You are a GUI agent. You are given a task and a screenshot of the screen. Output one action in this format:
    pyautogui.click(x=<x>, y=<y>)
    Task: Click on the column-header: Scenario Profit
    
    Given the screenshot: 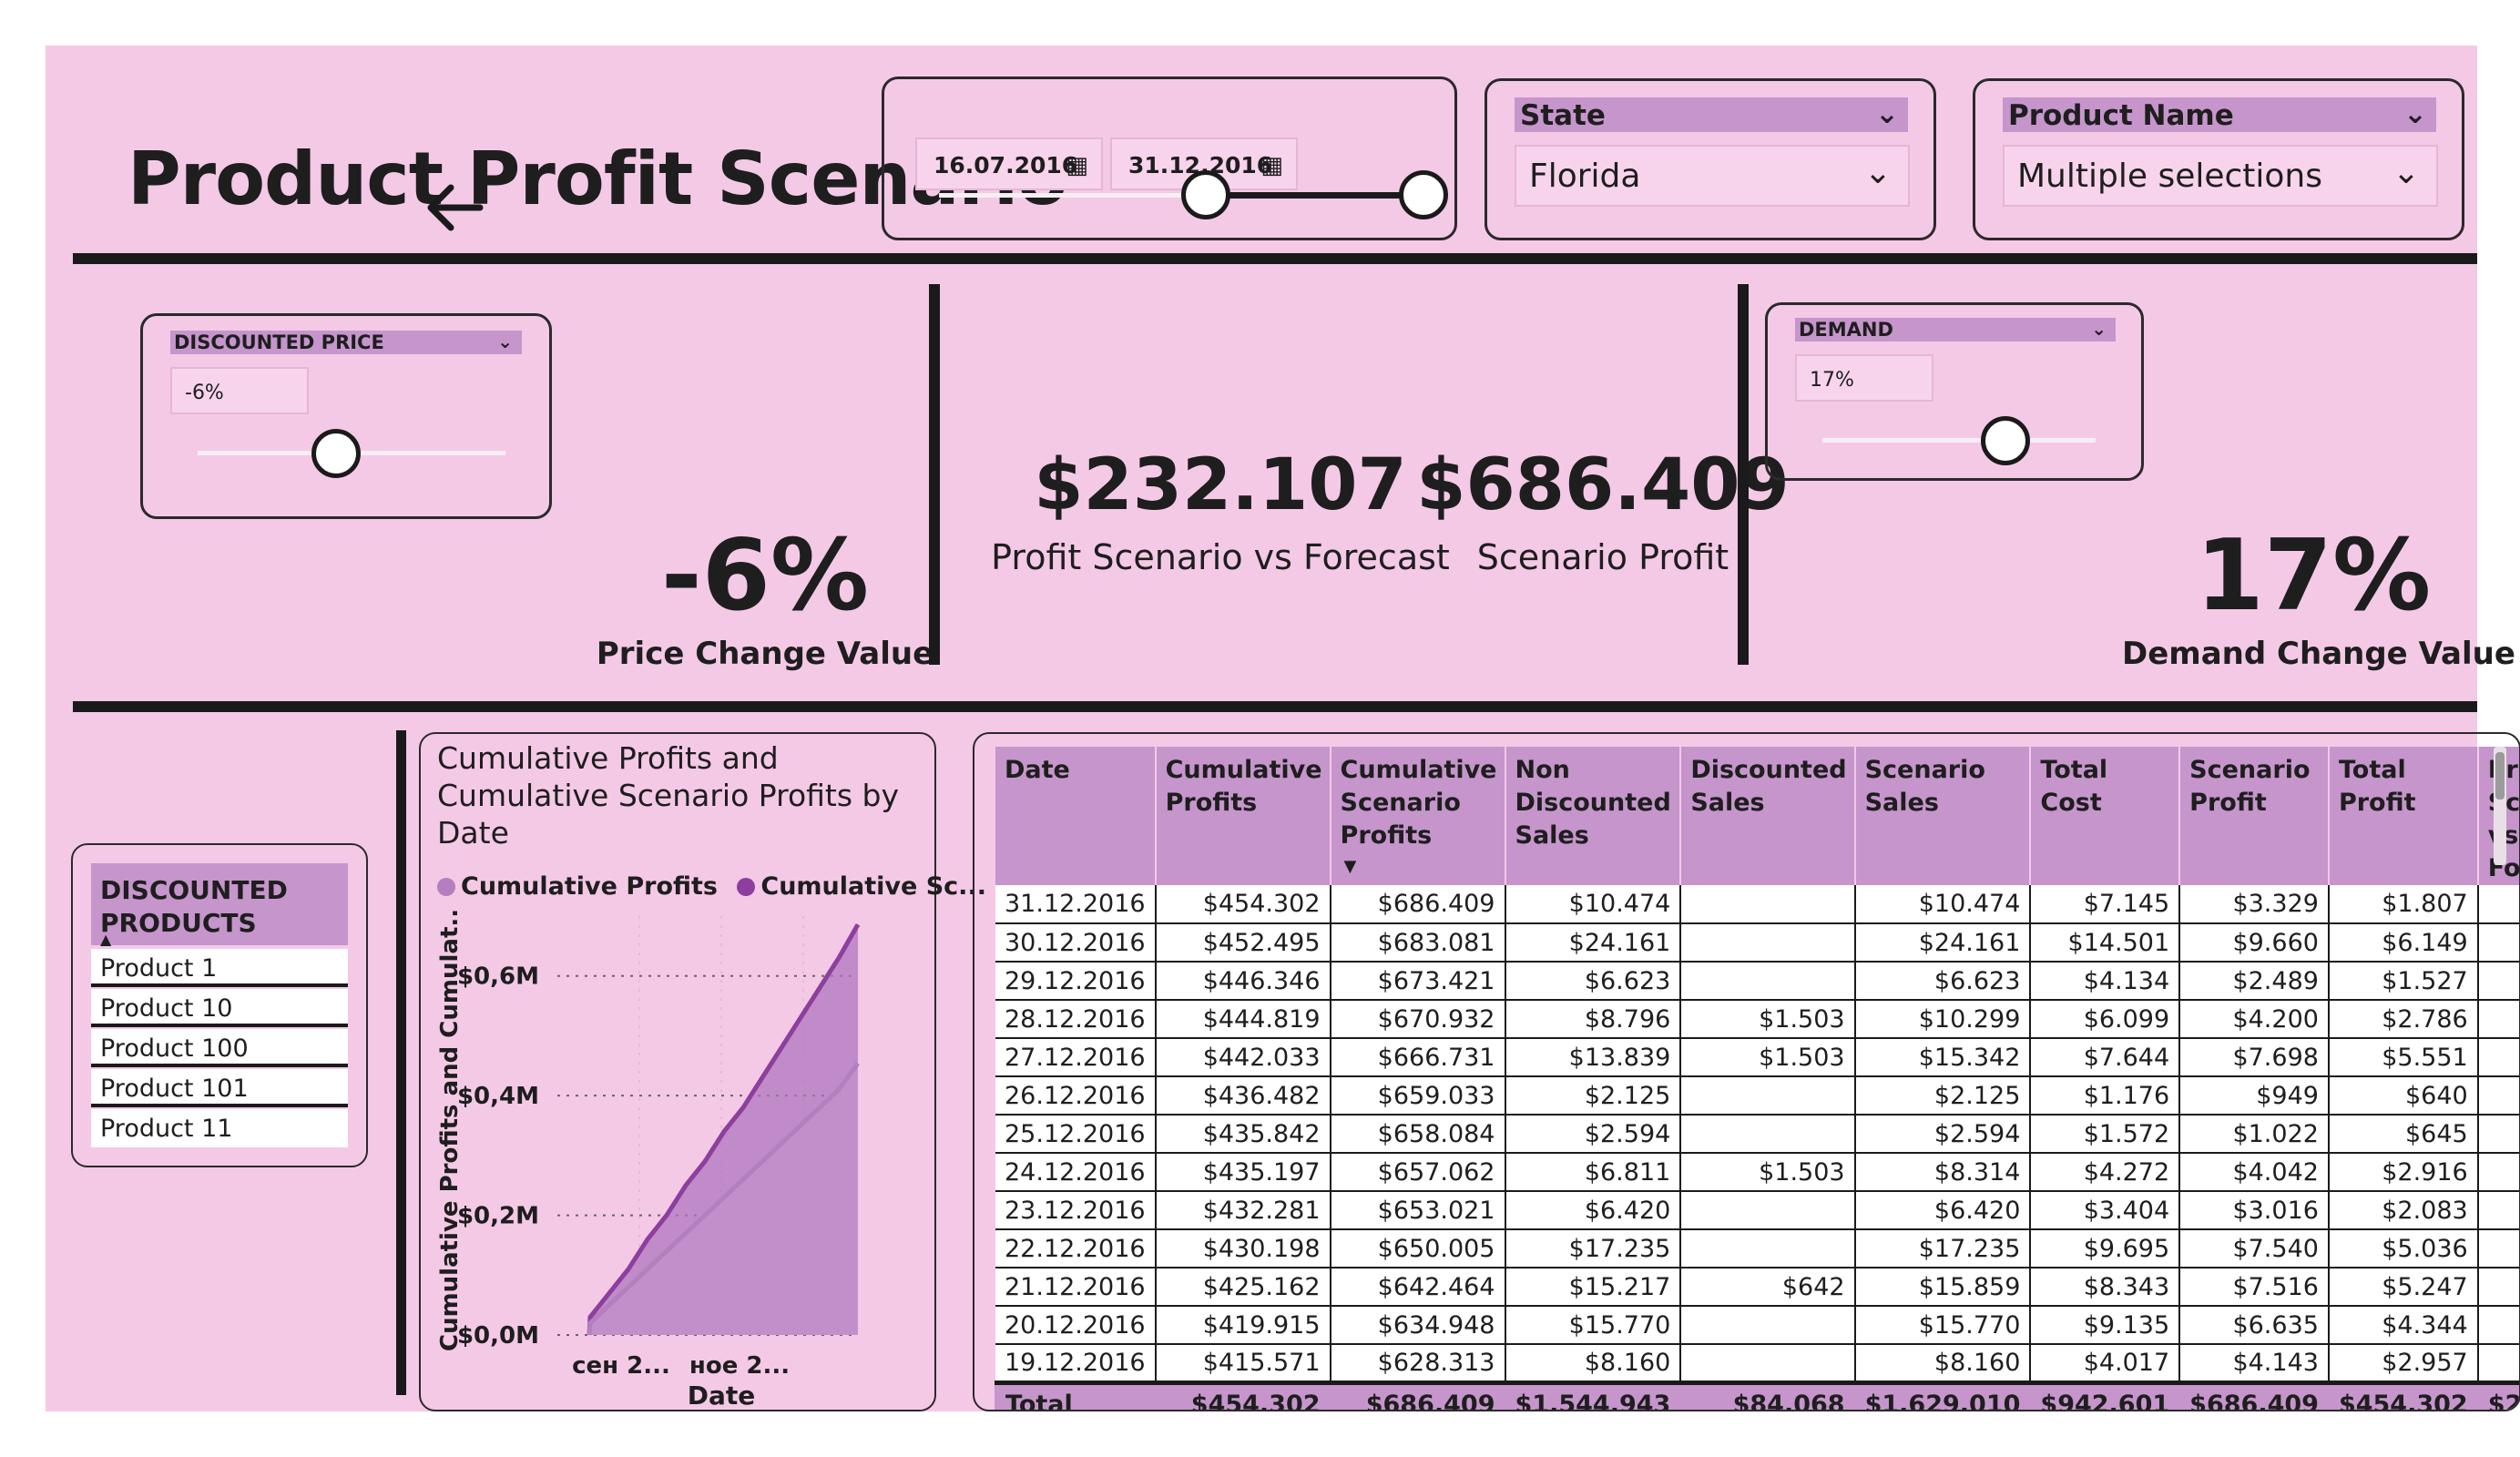 What is the action you would take?
    pyautogui.click(x=2254, y=816)
    